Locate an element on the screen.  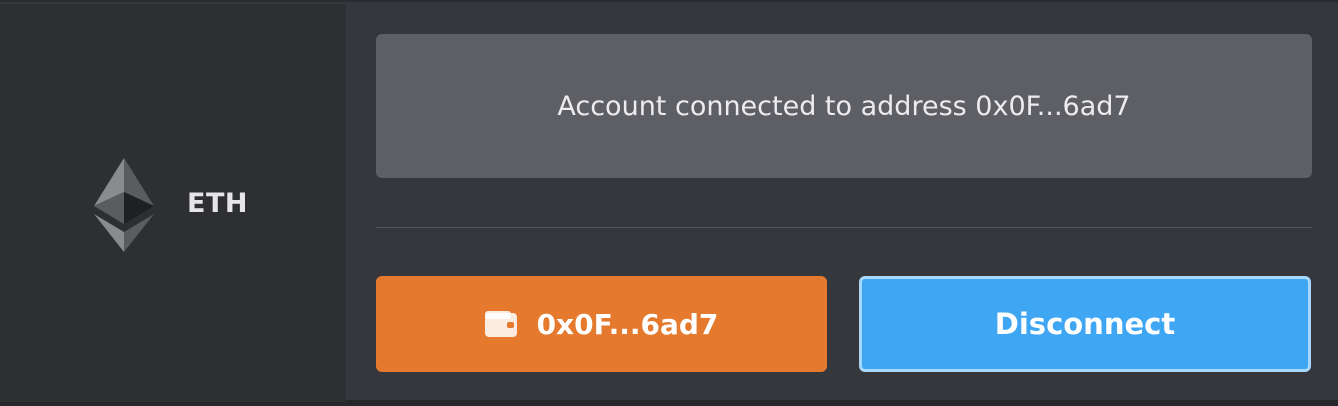
wallet-icon is located at coordinates (500, 324).